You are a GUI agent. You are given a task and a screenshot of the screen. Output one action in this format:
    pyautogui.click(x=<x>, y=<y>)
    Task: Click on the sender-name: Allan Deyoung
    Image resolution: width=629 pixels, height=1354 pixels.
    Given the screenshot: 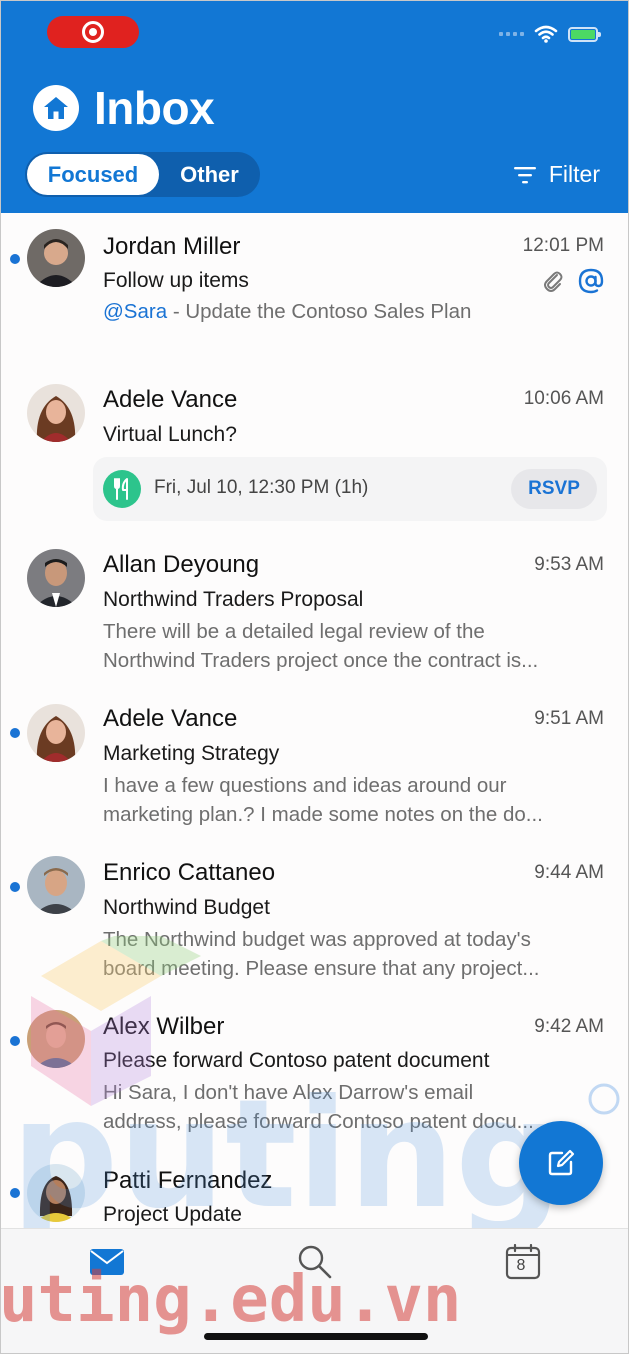 What is the action you would take?
    pyautogui.click(x=181, y=564)
    